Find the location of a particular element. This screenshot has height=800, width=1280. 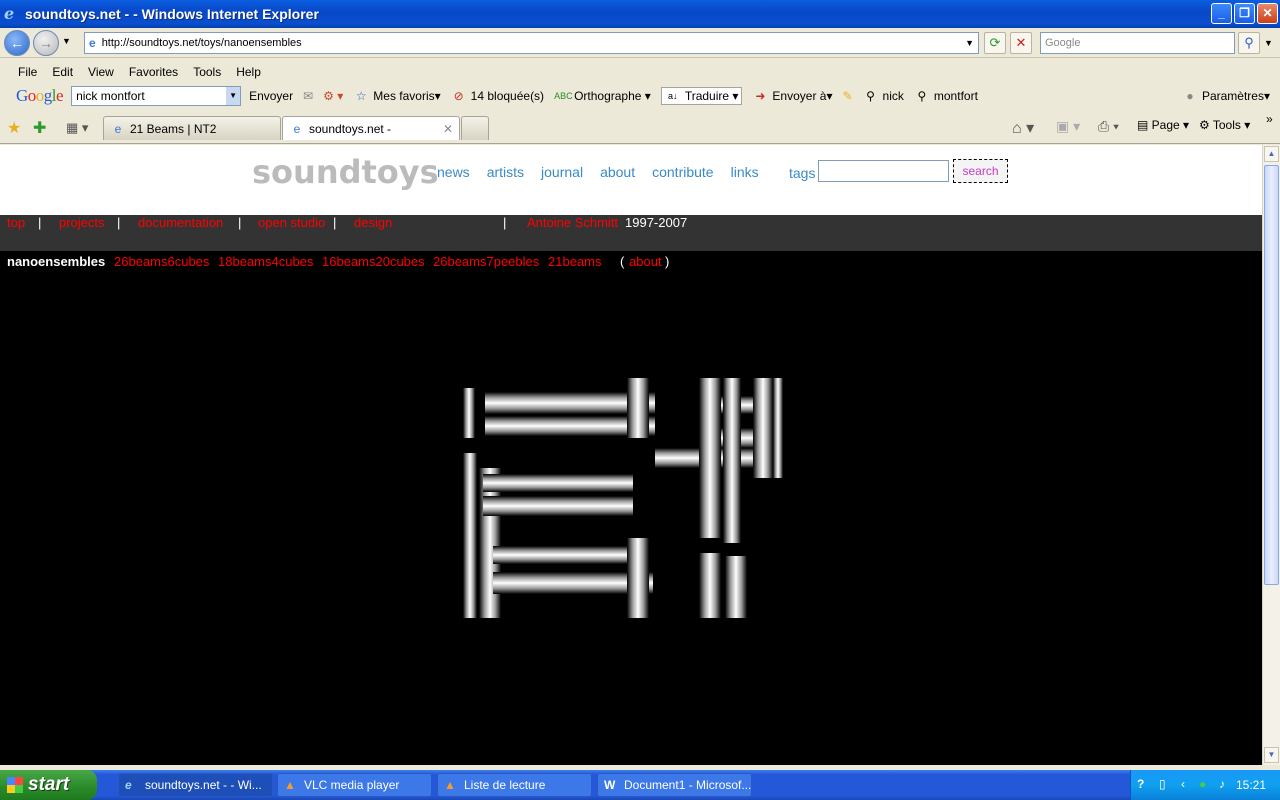

search-options-icon: ▼ is located at coordinates (1268, 43).